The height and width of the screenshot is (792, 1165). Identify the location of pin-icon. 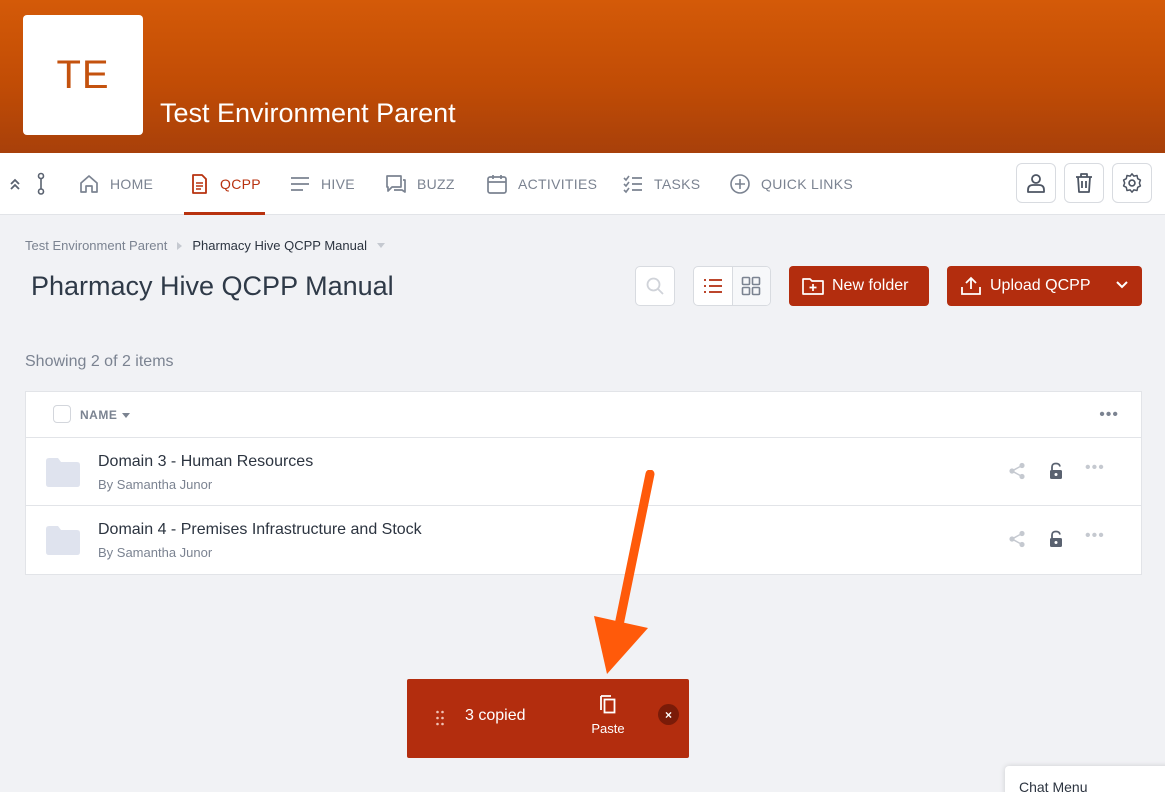
(41, 184).